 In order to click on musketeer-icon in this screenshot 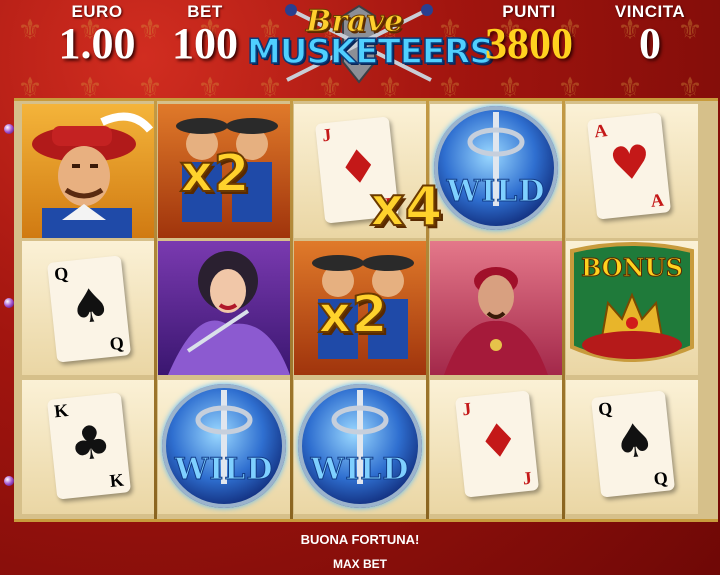, I will do `click(93, 175)`.